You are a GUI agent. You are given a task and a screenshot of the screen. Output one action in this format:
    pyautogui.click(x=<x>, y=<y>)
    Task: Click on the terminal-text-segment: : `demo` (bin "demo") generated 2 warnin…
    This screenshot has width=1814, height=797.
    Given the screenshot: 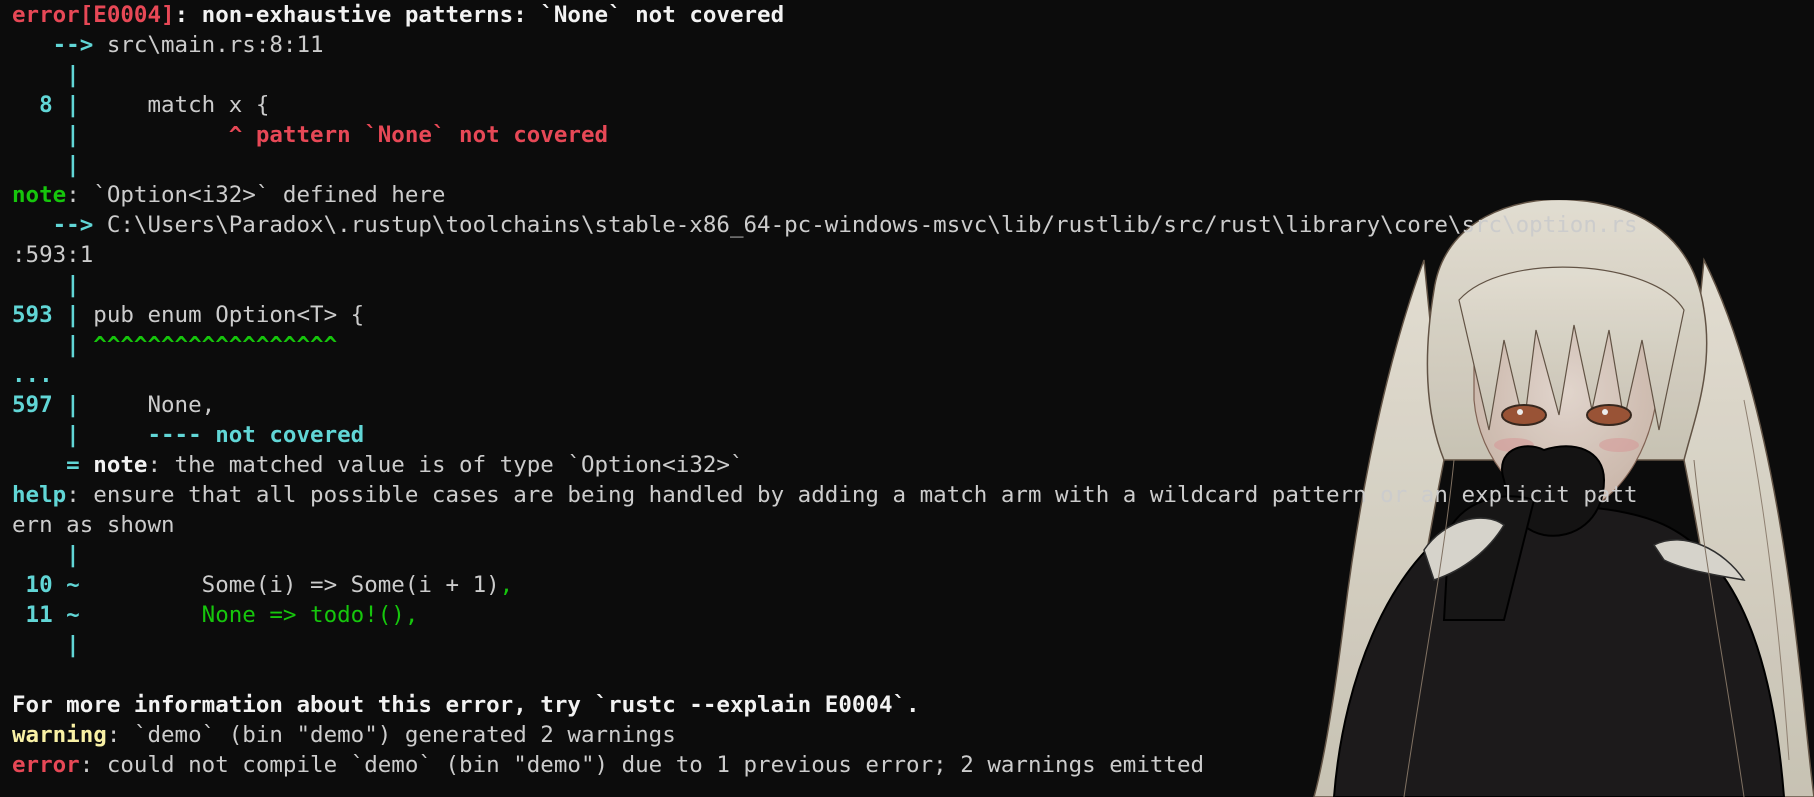 What is the action you would take?
    pyautogui.click(x=391, y=735)
    